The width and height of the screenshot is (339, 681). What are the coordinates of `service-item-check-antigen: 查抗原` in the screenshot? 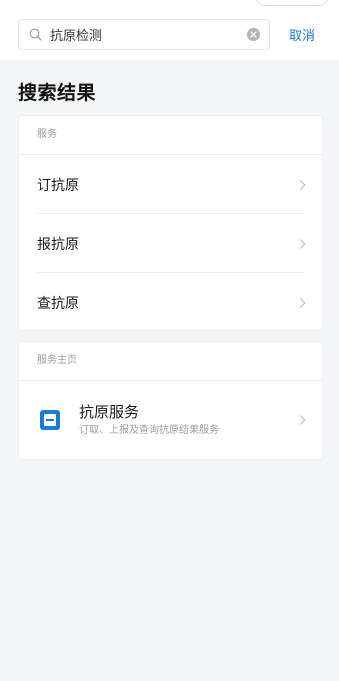 It's located at (170, 302).